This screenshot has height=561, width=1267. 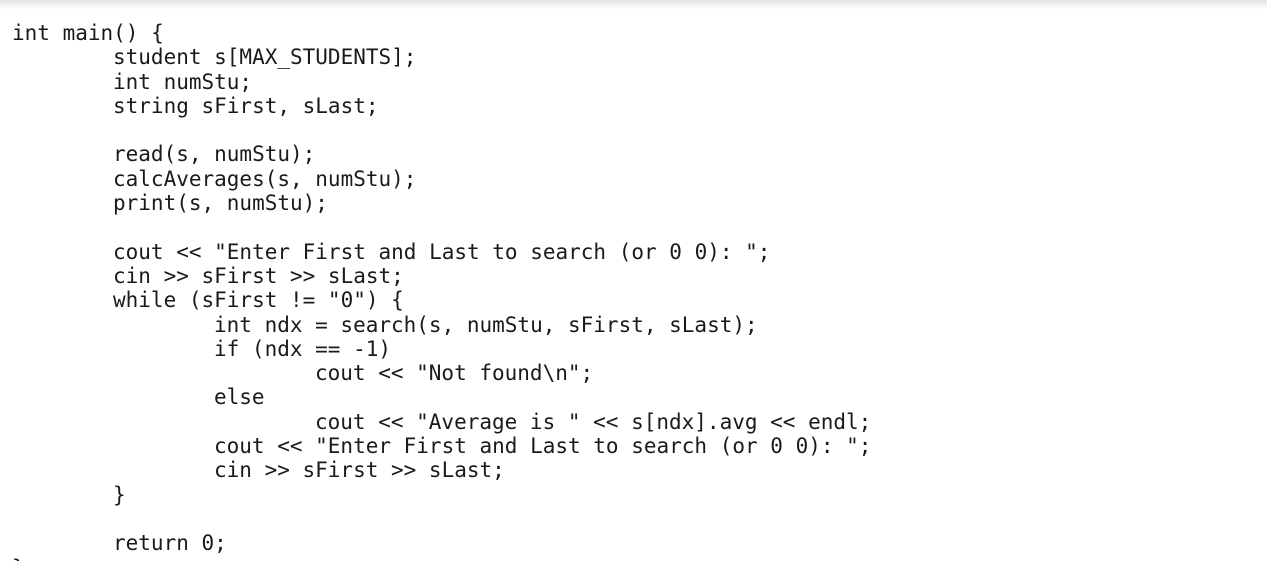 What do you see at coordinates (633, 300) in the screenshot?
I see `code-line: while (sFirst != "0") {` at bounding box center [633, 300].